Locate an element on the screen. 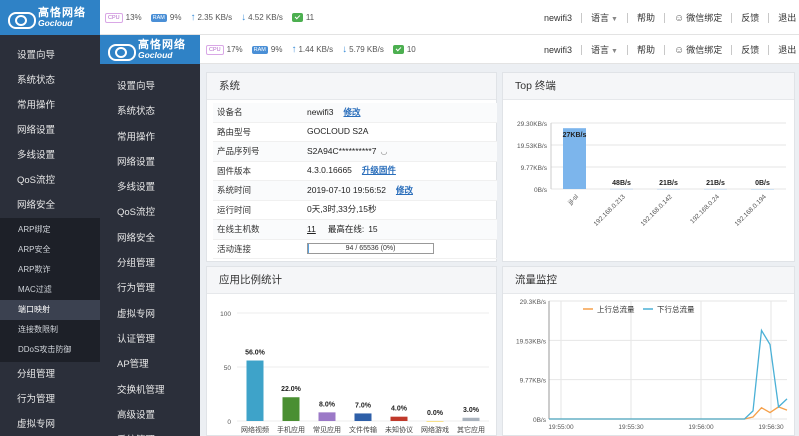 Image resolution: width=799 pixels, height=436 pixels. device-name-label: newifi3 is located at coordinates (558, 49).